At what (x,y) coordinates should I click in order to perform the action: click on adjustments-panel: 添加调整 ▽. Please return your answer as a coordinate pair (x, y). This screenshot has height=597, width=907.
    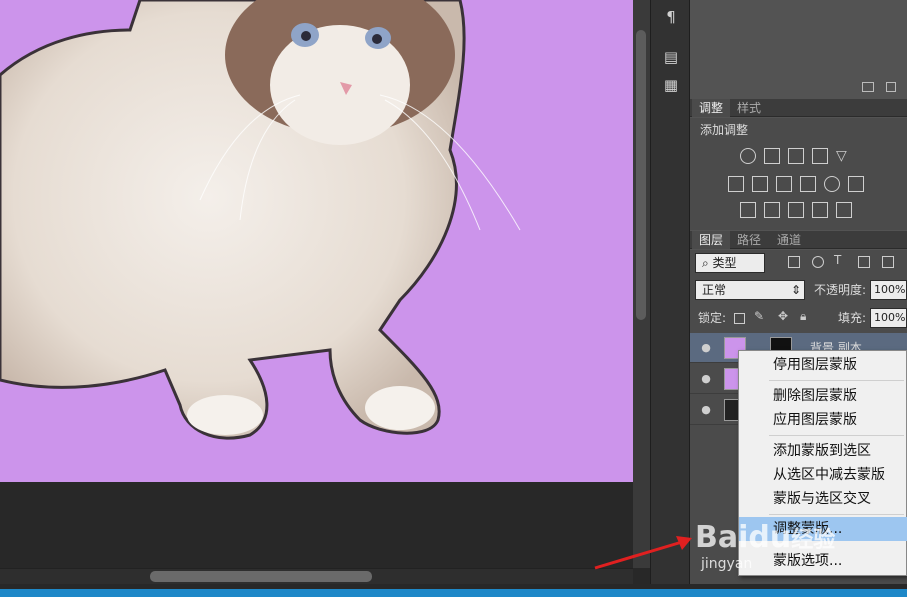
    Looking at the image, I should click on (798, 174).